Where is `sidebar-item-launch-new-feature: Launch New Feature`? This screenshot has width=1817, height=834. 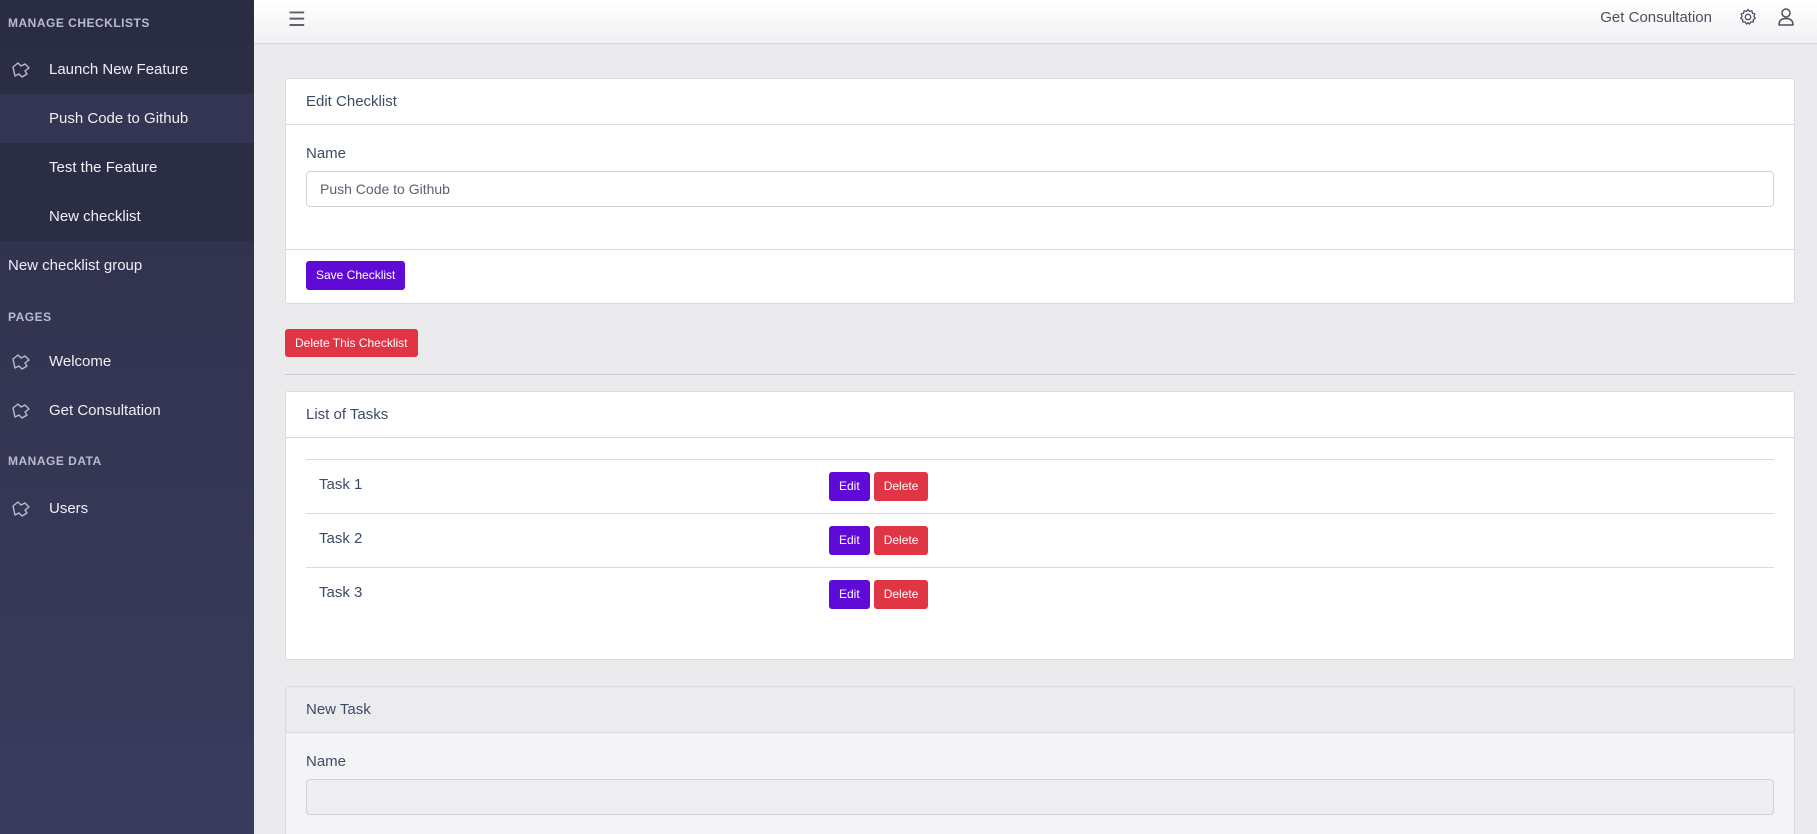 sidebar-item-launch-new-feature: Launch New Feature is located at coordinates (127, 69).